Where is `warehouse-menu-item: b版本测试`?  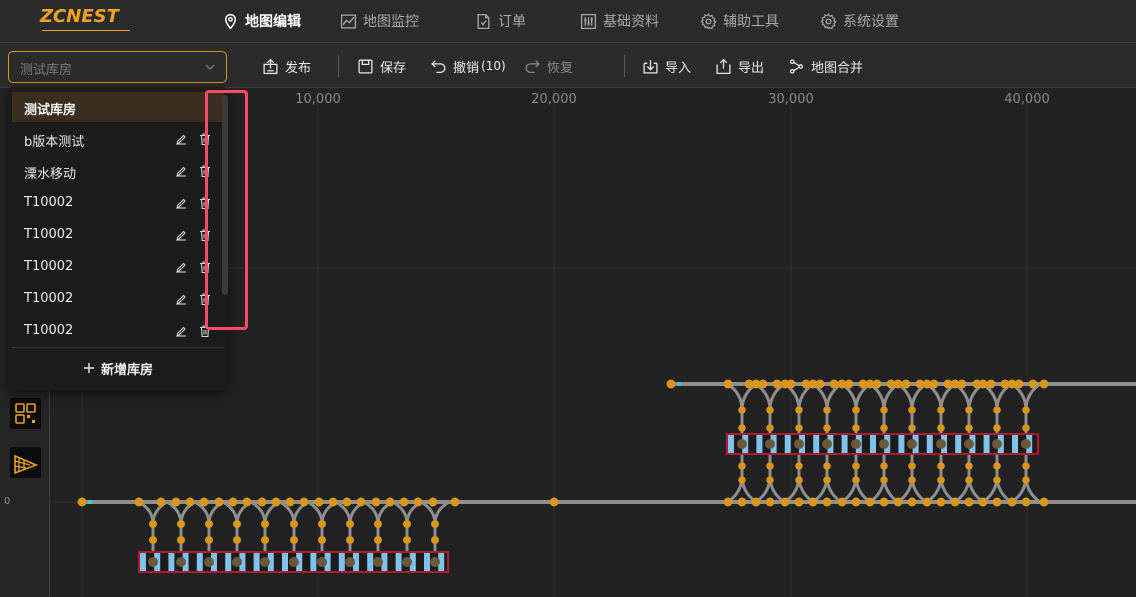 warehouse-menu-item: b版本测试 is located at coordinates (118, 139).